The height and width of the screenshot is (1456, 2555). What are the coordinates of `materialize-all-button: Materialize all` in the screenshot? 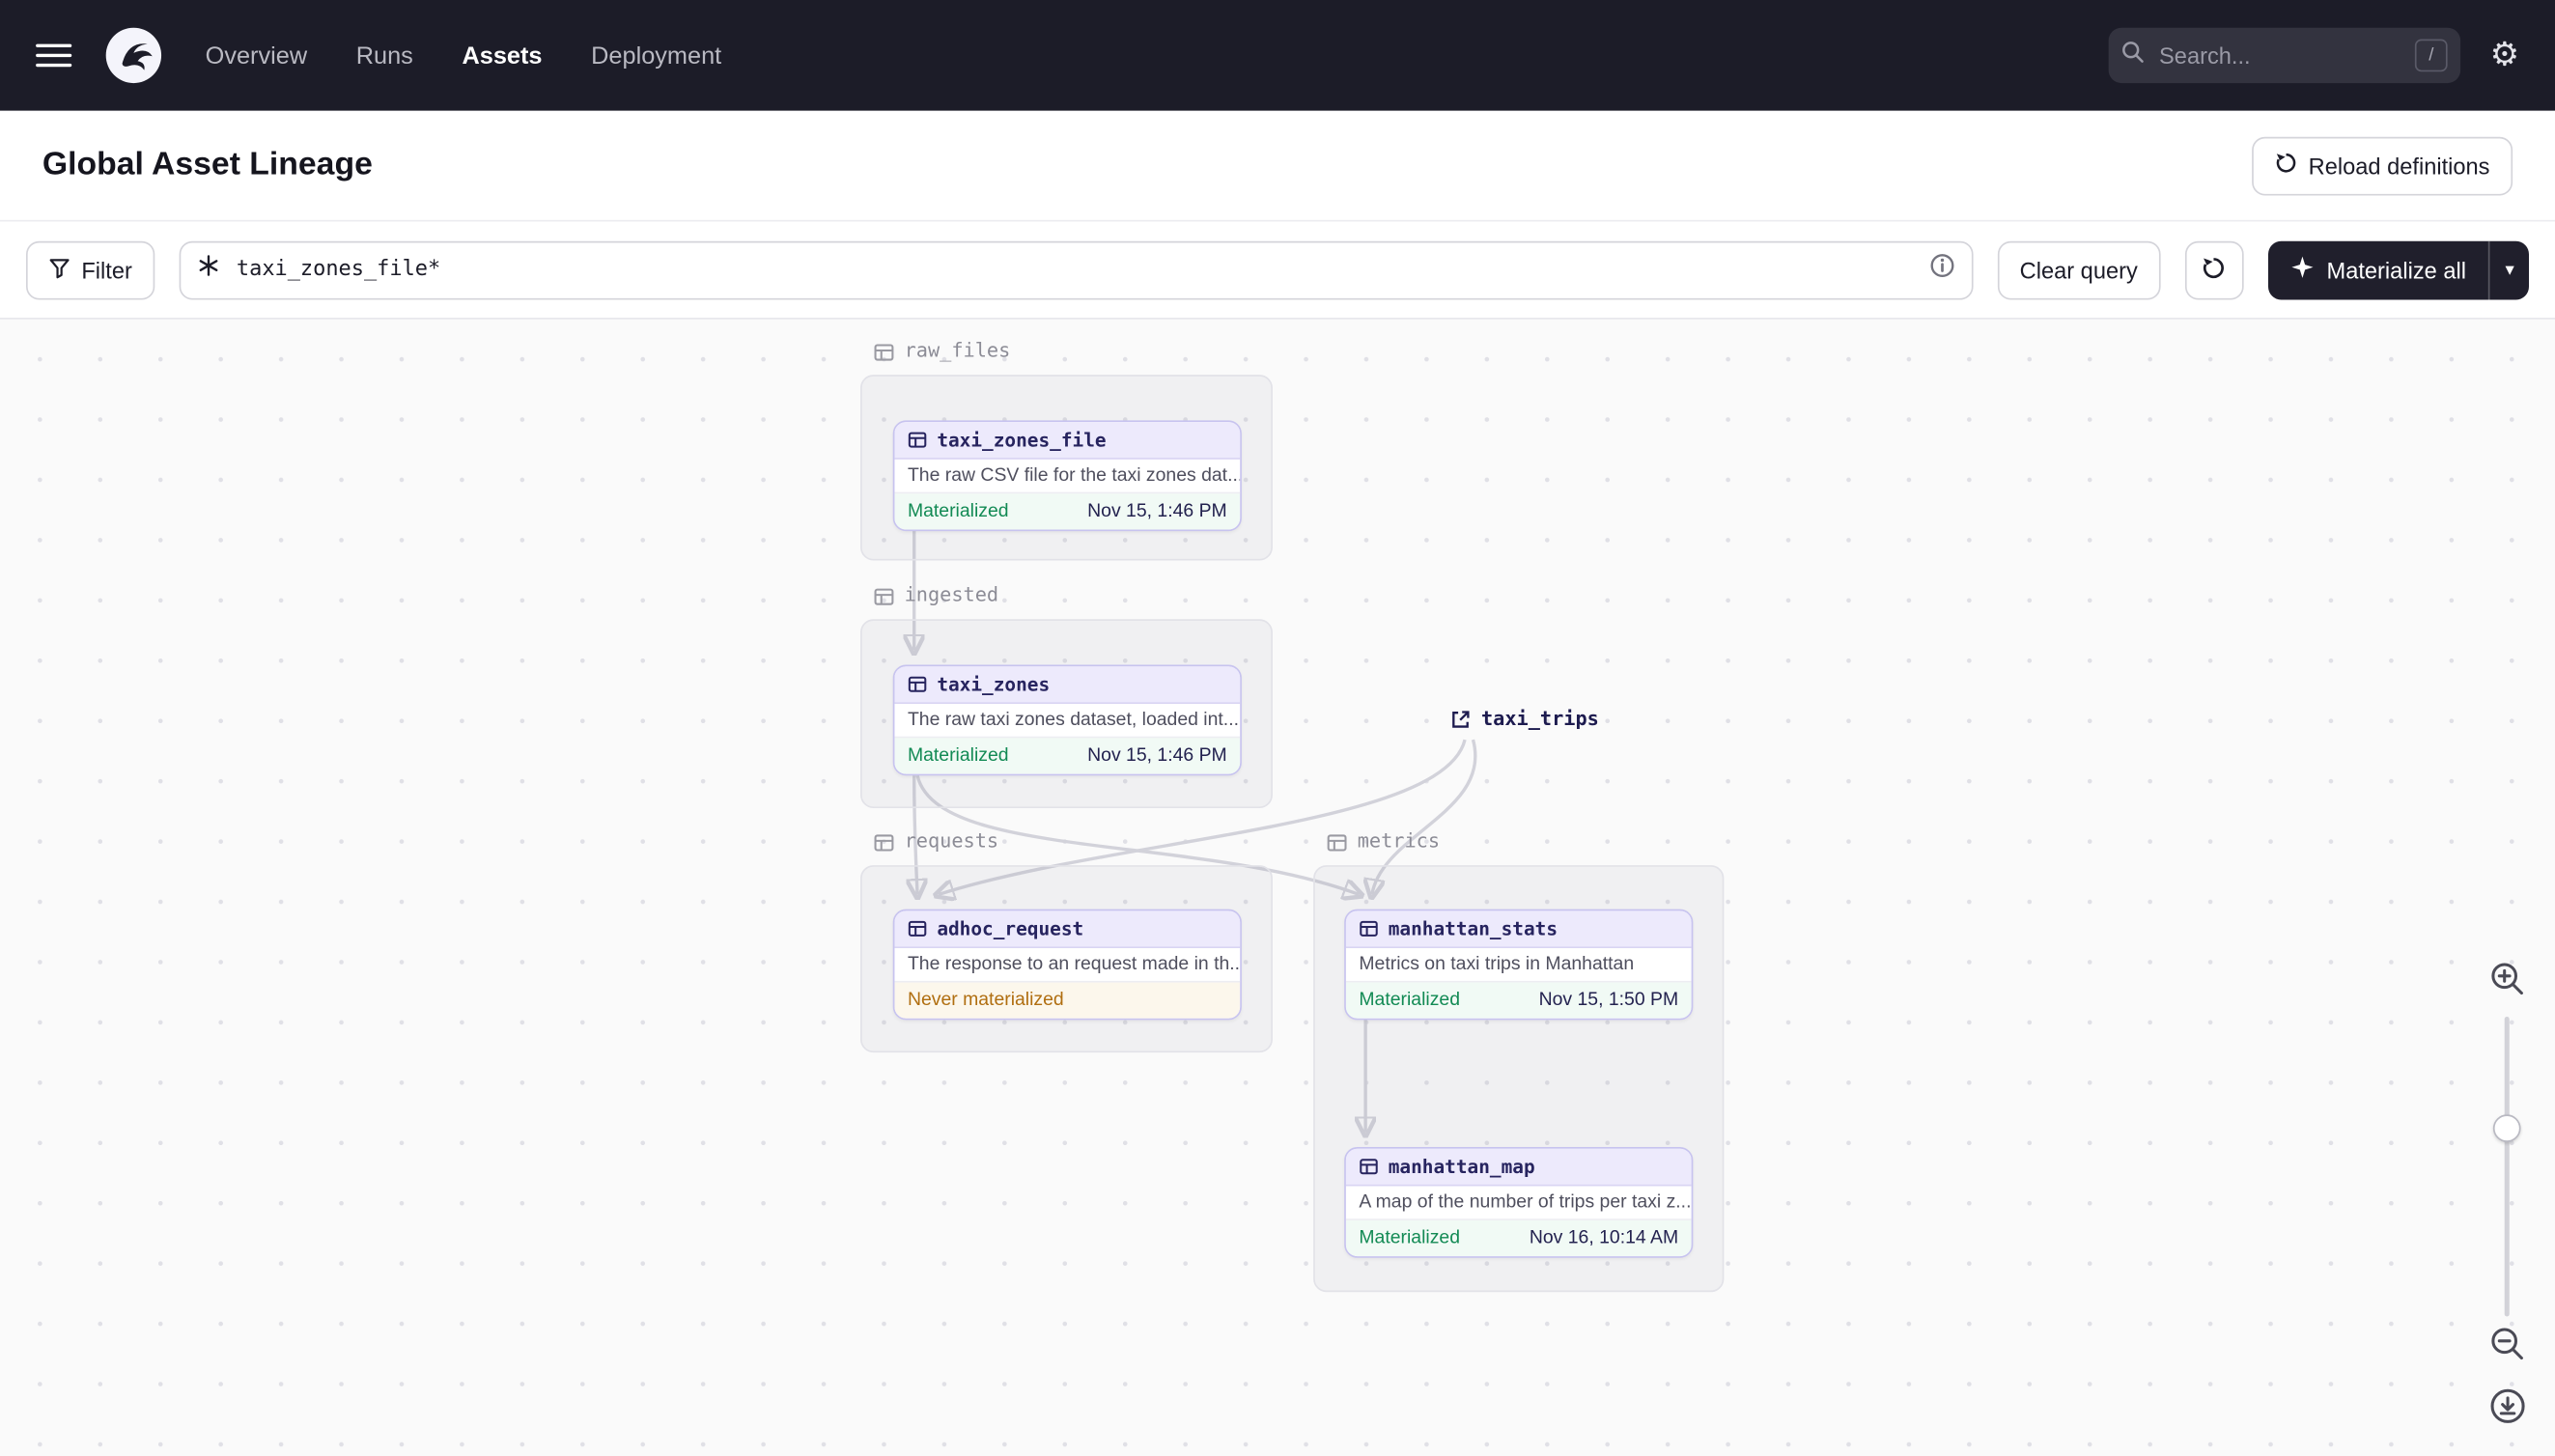 It's located at (2378, 269).